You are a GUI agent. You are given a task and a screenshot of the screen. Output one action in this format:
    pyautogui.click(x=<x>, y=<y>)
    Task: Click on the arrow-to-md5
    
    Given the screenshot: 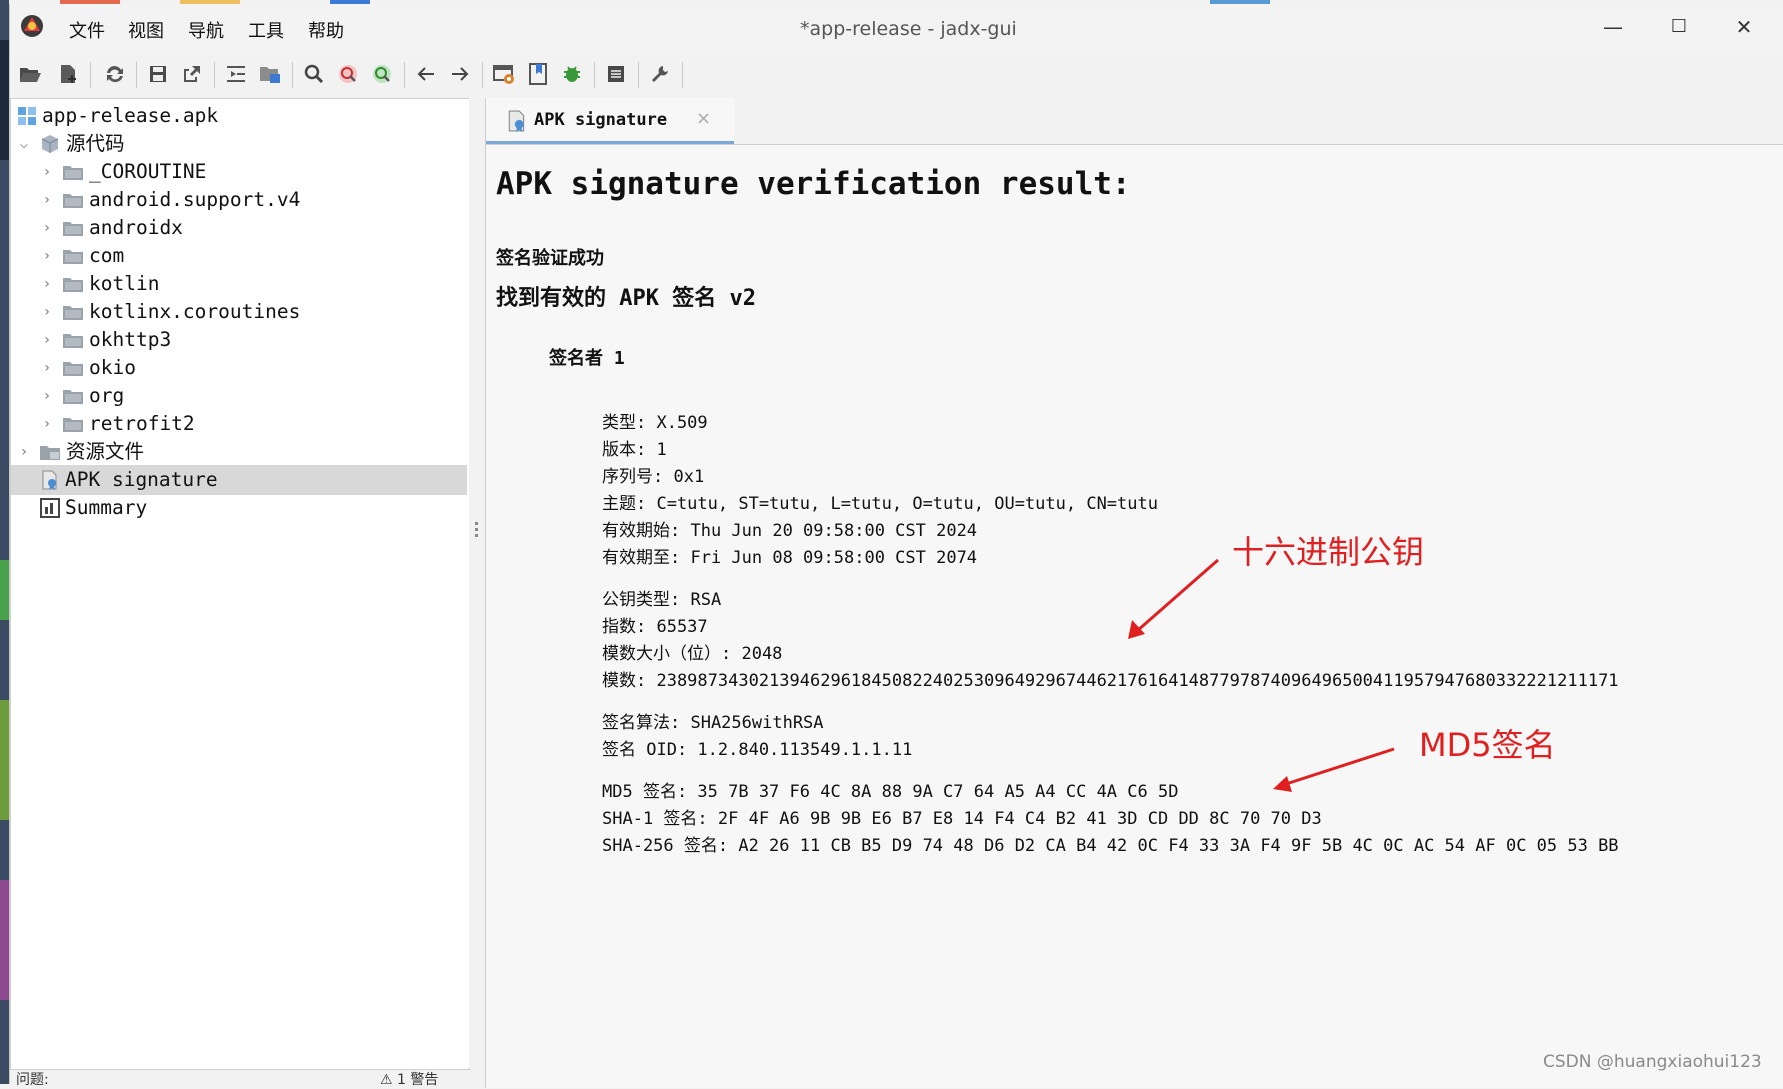 What is the action you would take?
    pyautogui.click(x=1334, y=769)
    